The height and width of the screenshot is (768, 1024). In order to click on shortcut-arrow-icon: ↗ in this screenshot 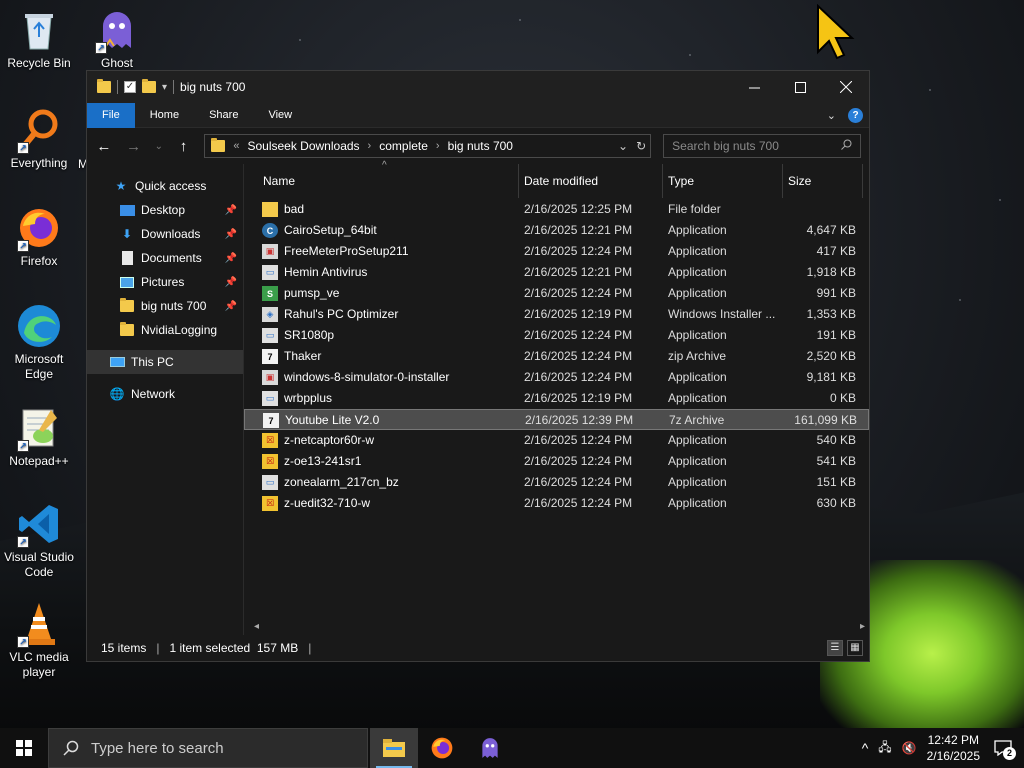, I will do `click(23, 246)`.